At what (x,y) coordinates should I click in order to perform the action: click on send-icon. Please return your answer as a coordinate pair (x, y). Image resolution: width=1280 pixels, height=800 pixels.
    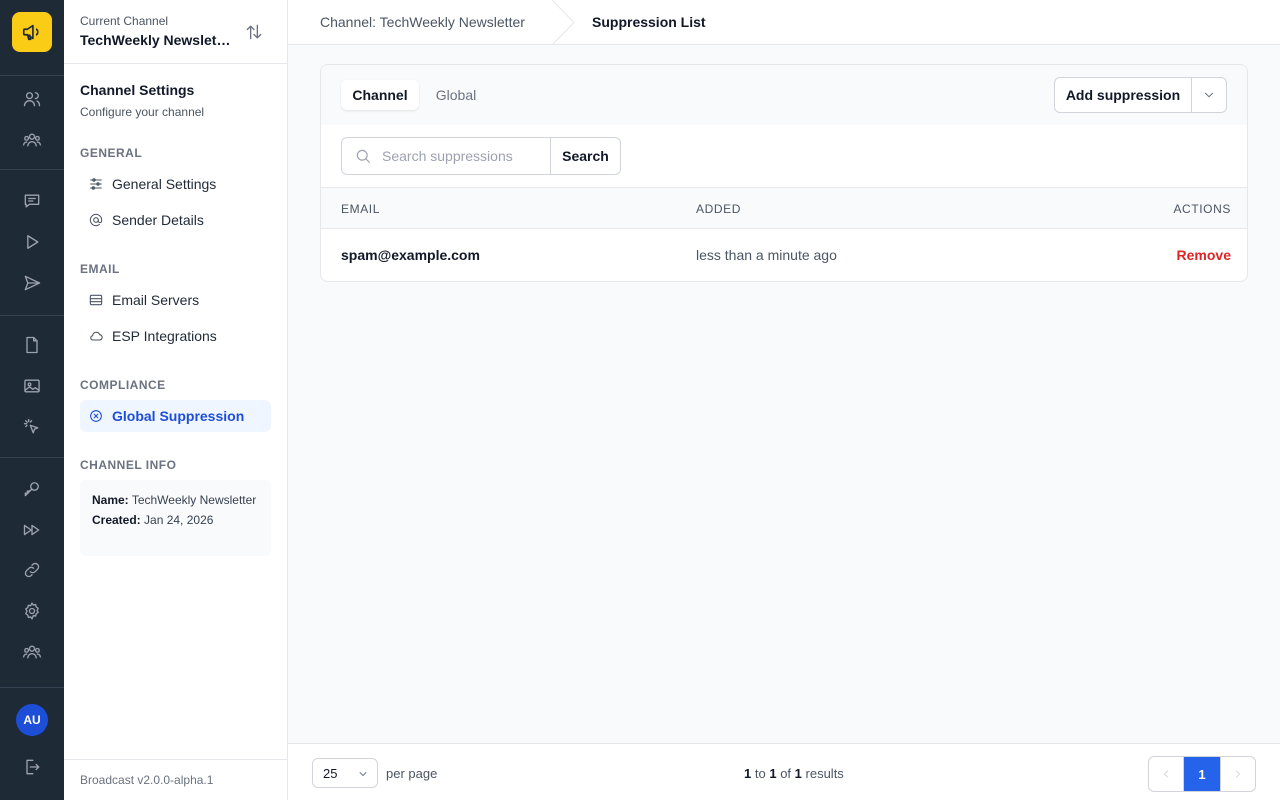
    Looking at the image, I should click on (32, 283).